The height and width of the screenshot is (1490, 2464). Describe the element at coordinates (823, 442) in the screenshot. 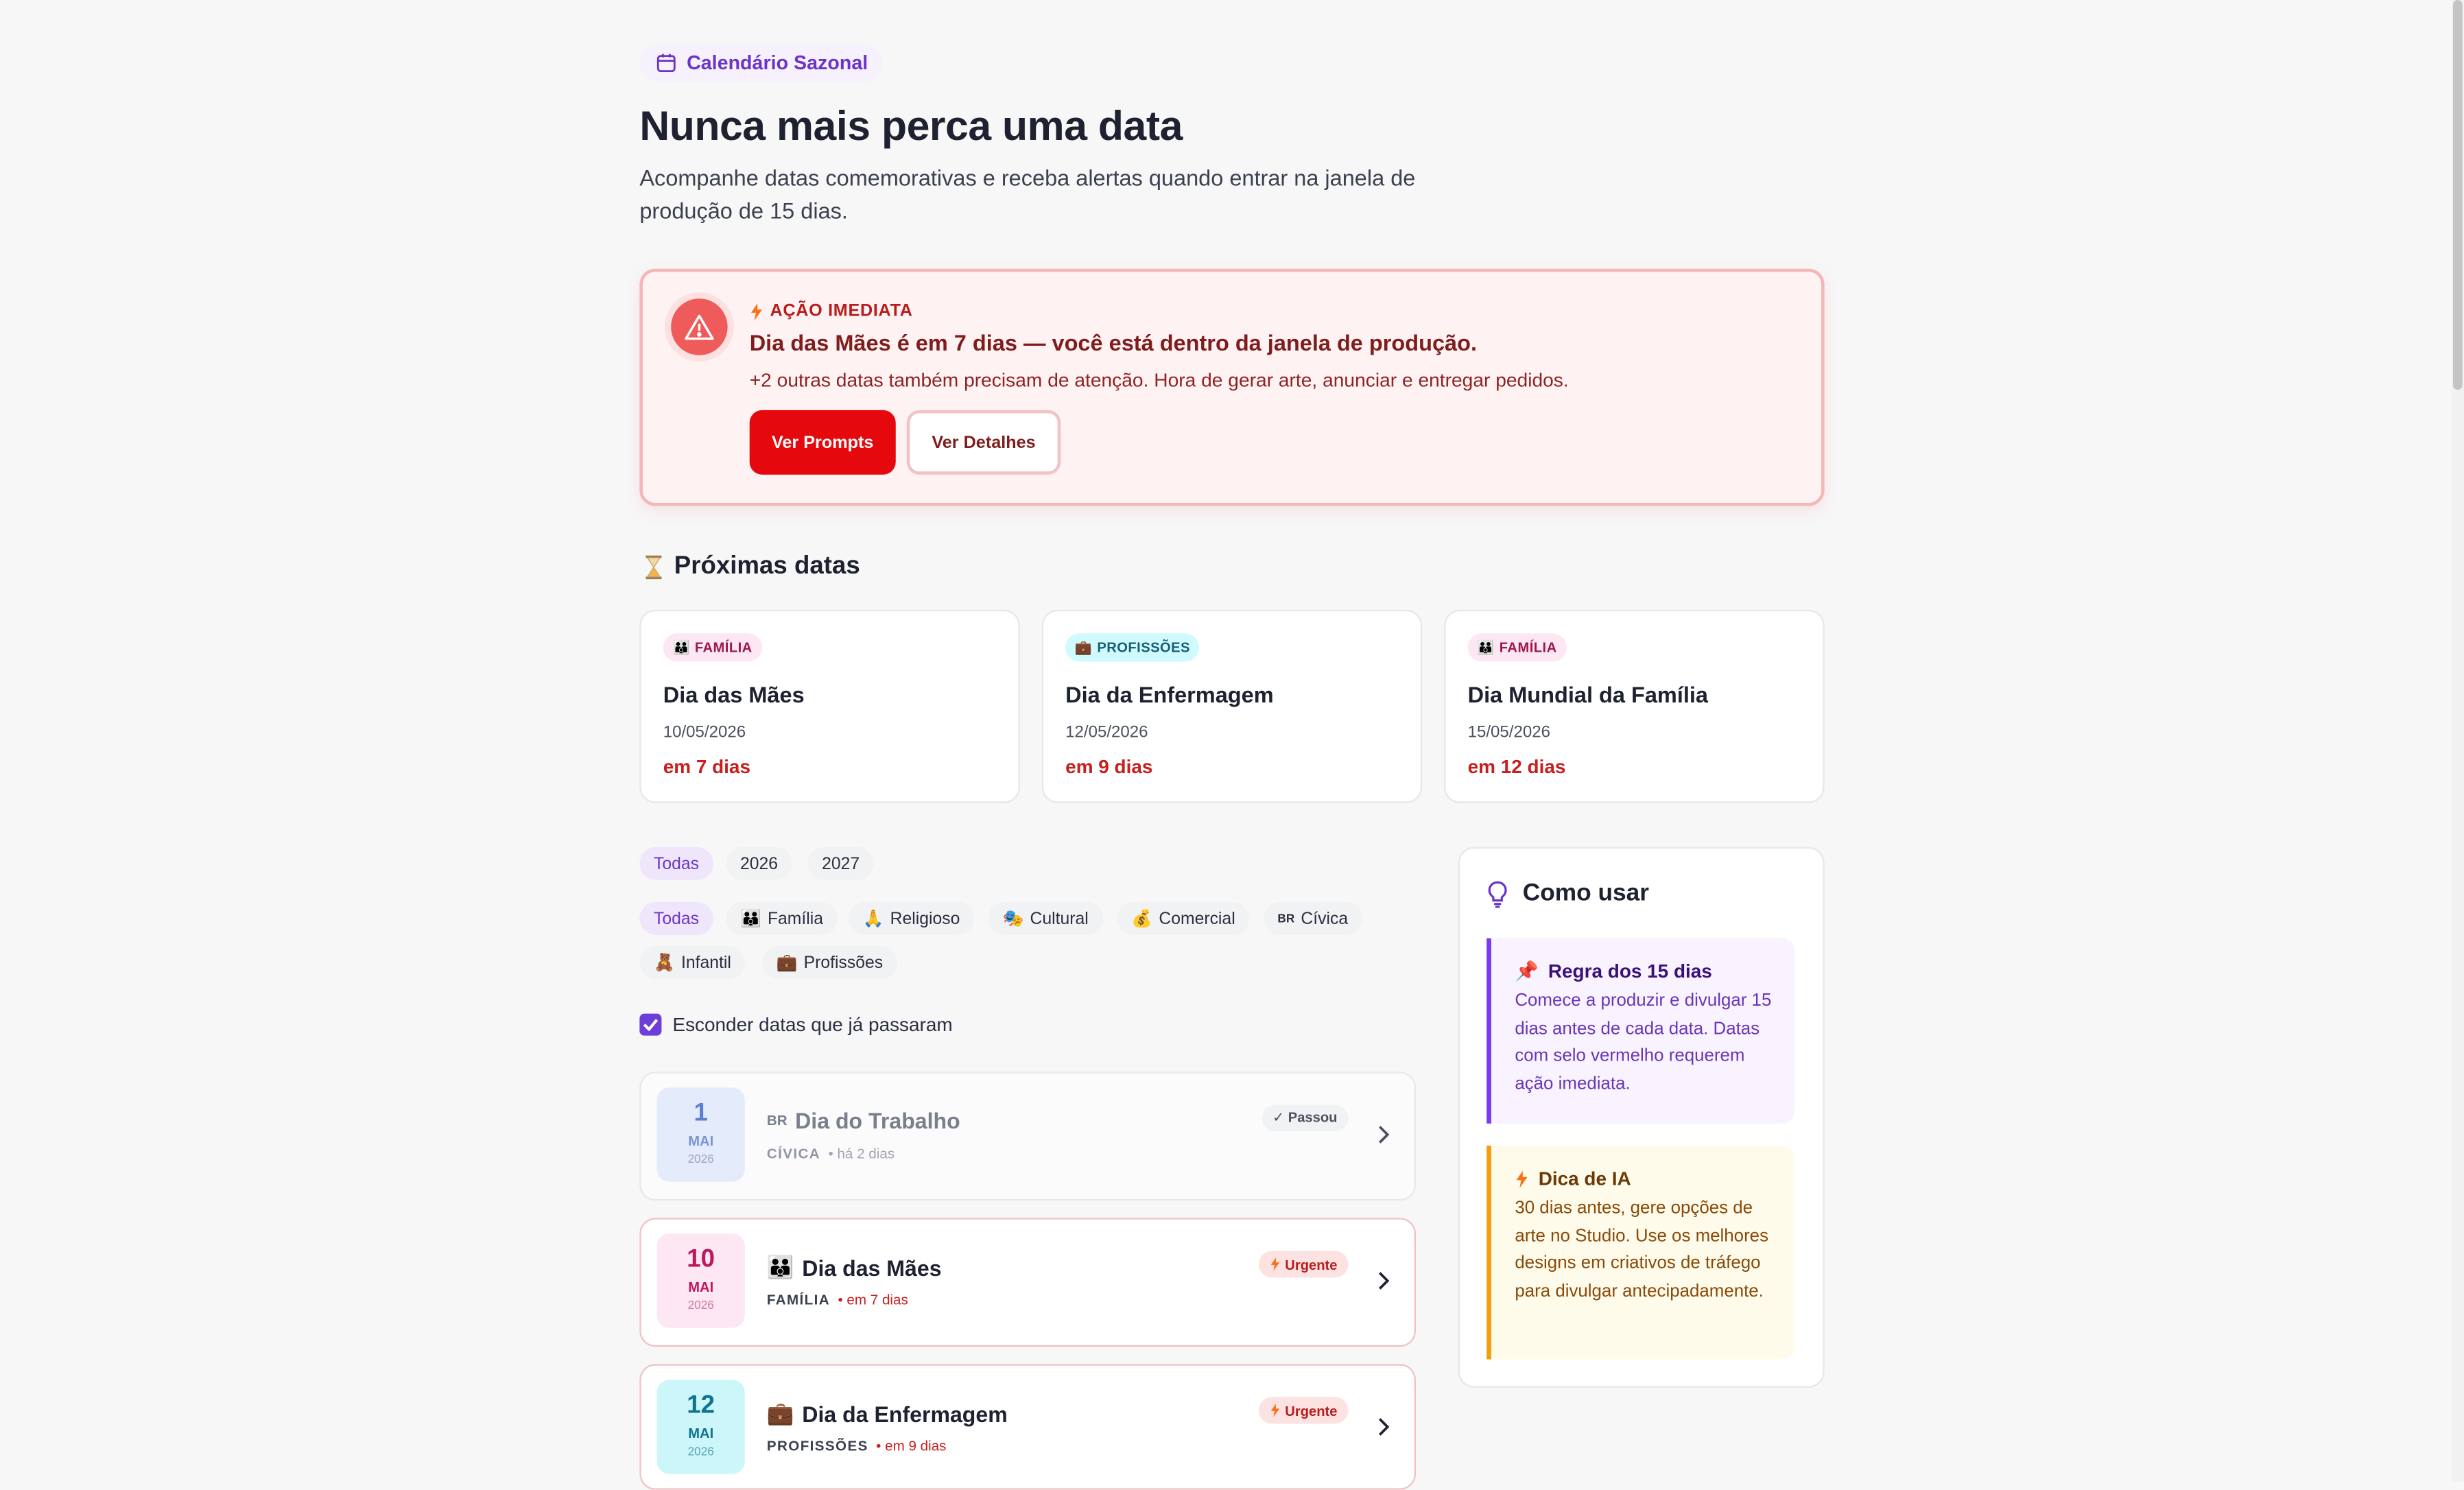

I see `view-prompts-button: Ver Prompts` at that location.